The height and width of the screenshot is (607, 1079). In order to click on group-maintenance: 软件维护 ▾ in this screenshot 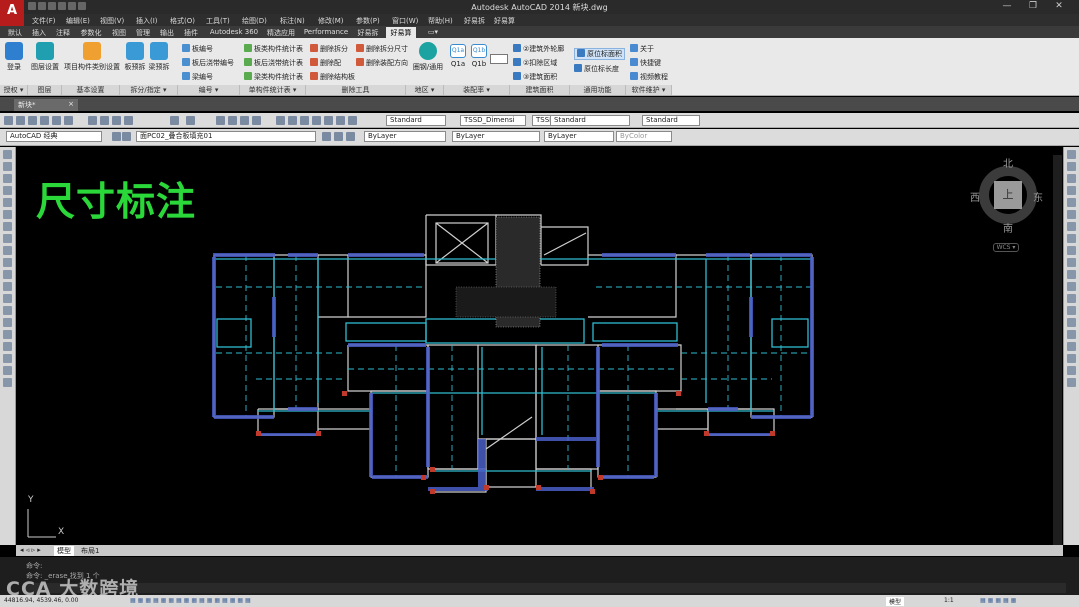, I will do `click(649, 90)`.